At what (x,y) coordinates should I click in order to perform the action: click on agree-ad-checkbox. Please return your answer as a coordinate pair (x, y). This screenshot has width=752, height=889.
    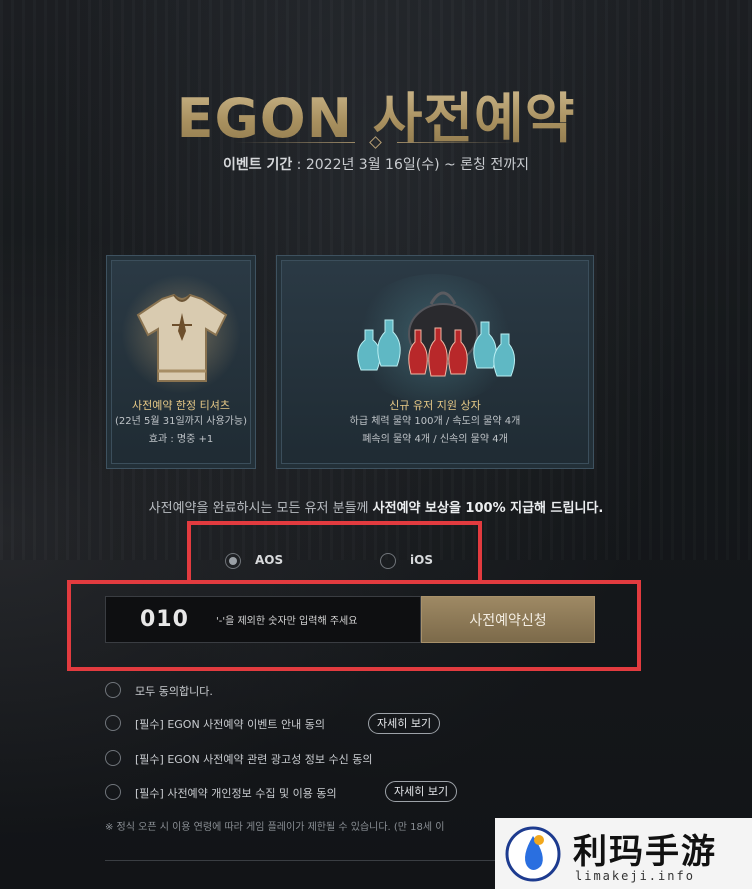
    Looking at the image, I should click on (113, 758).